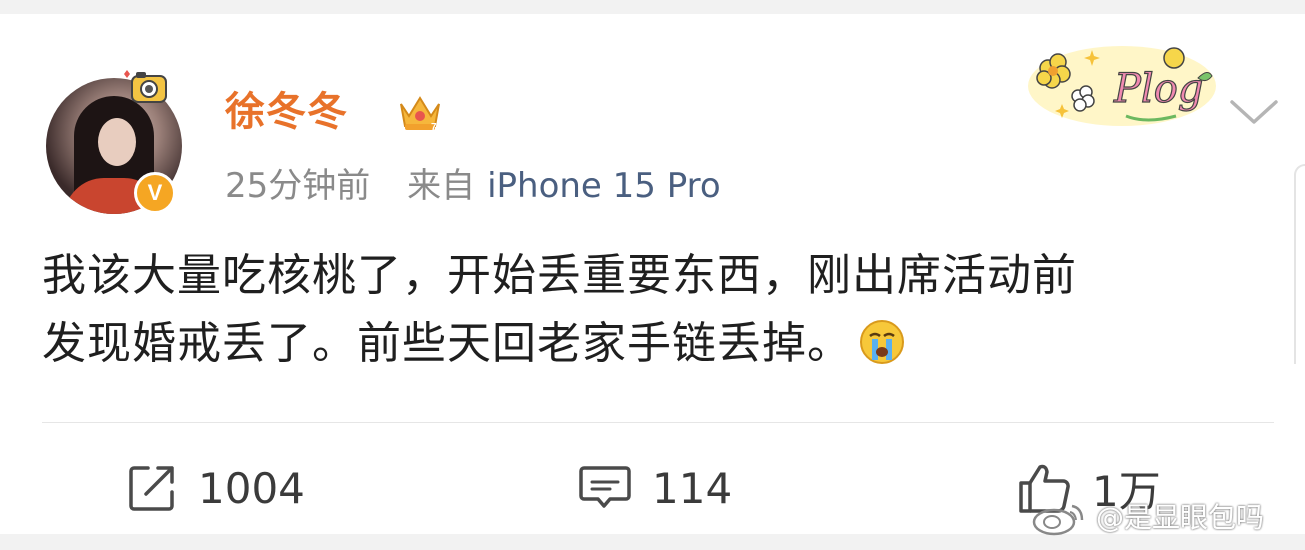 The width and height of the screenshot is (1305, 550). What do you see at coordinates (298, 186) in the screenshot?
I see `post-time: 25分钟前` at bounding box center [298, 186].